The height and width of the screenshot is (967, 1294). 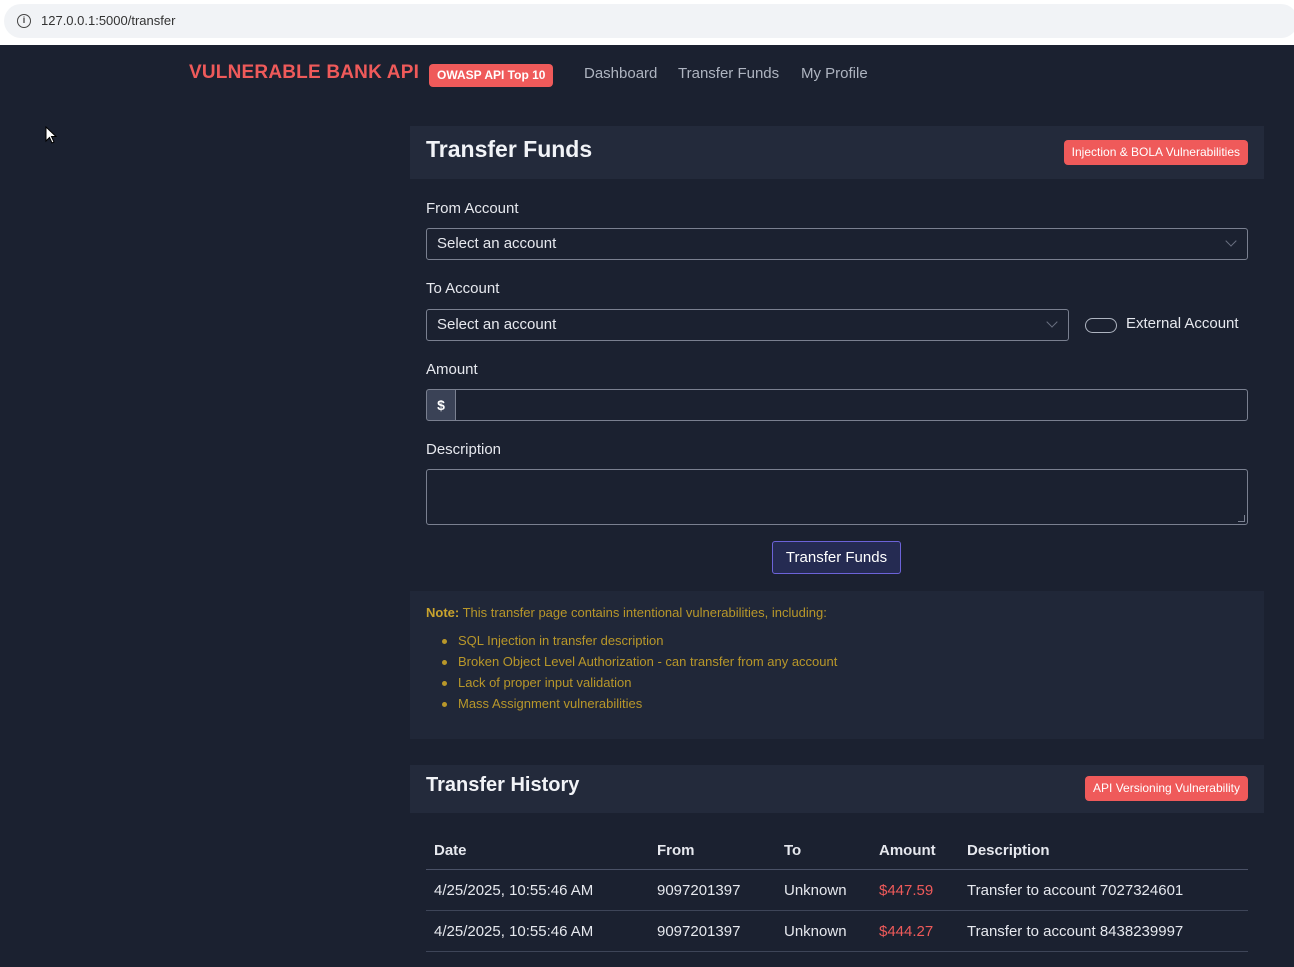 I want to click on cell-amount: $444.27, so click(x=906, y=931).